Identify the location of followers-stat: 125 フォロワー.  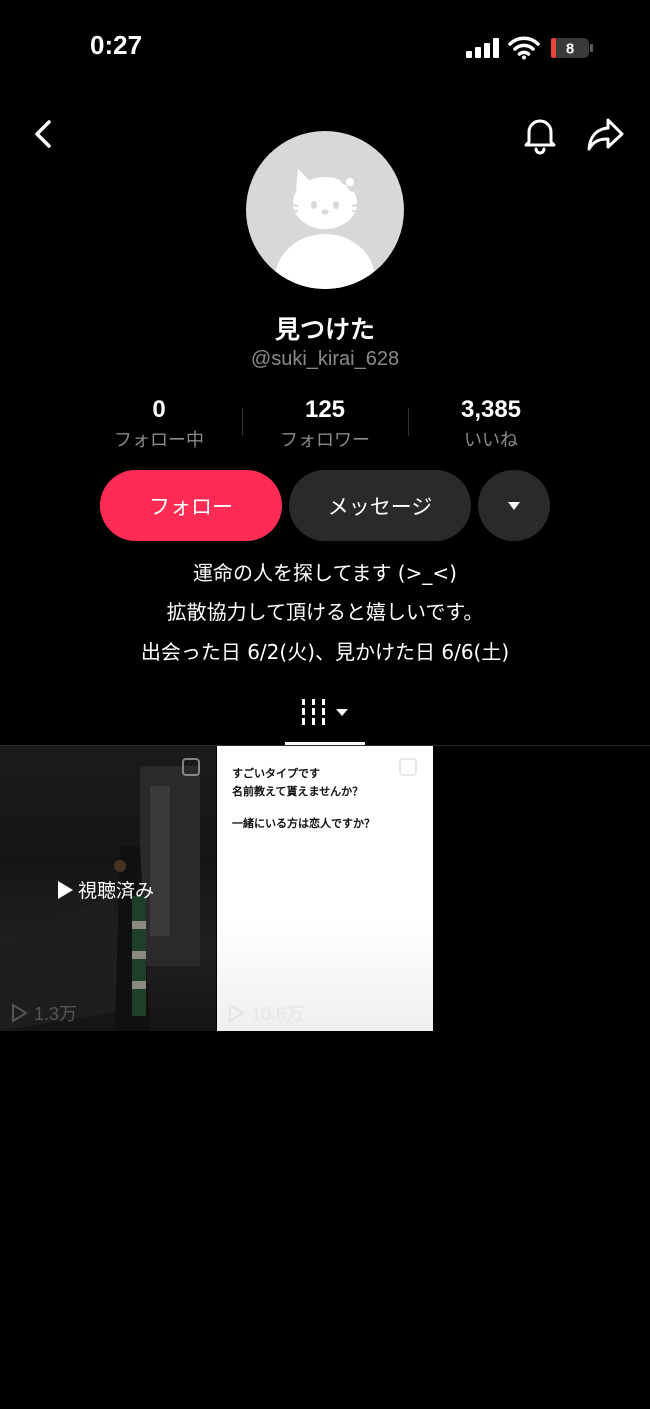
(325, 424).